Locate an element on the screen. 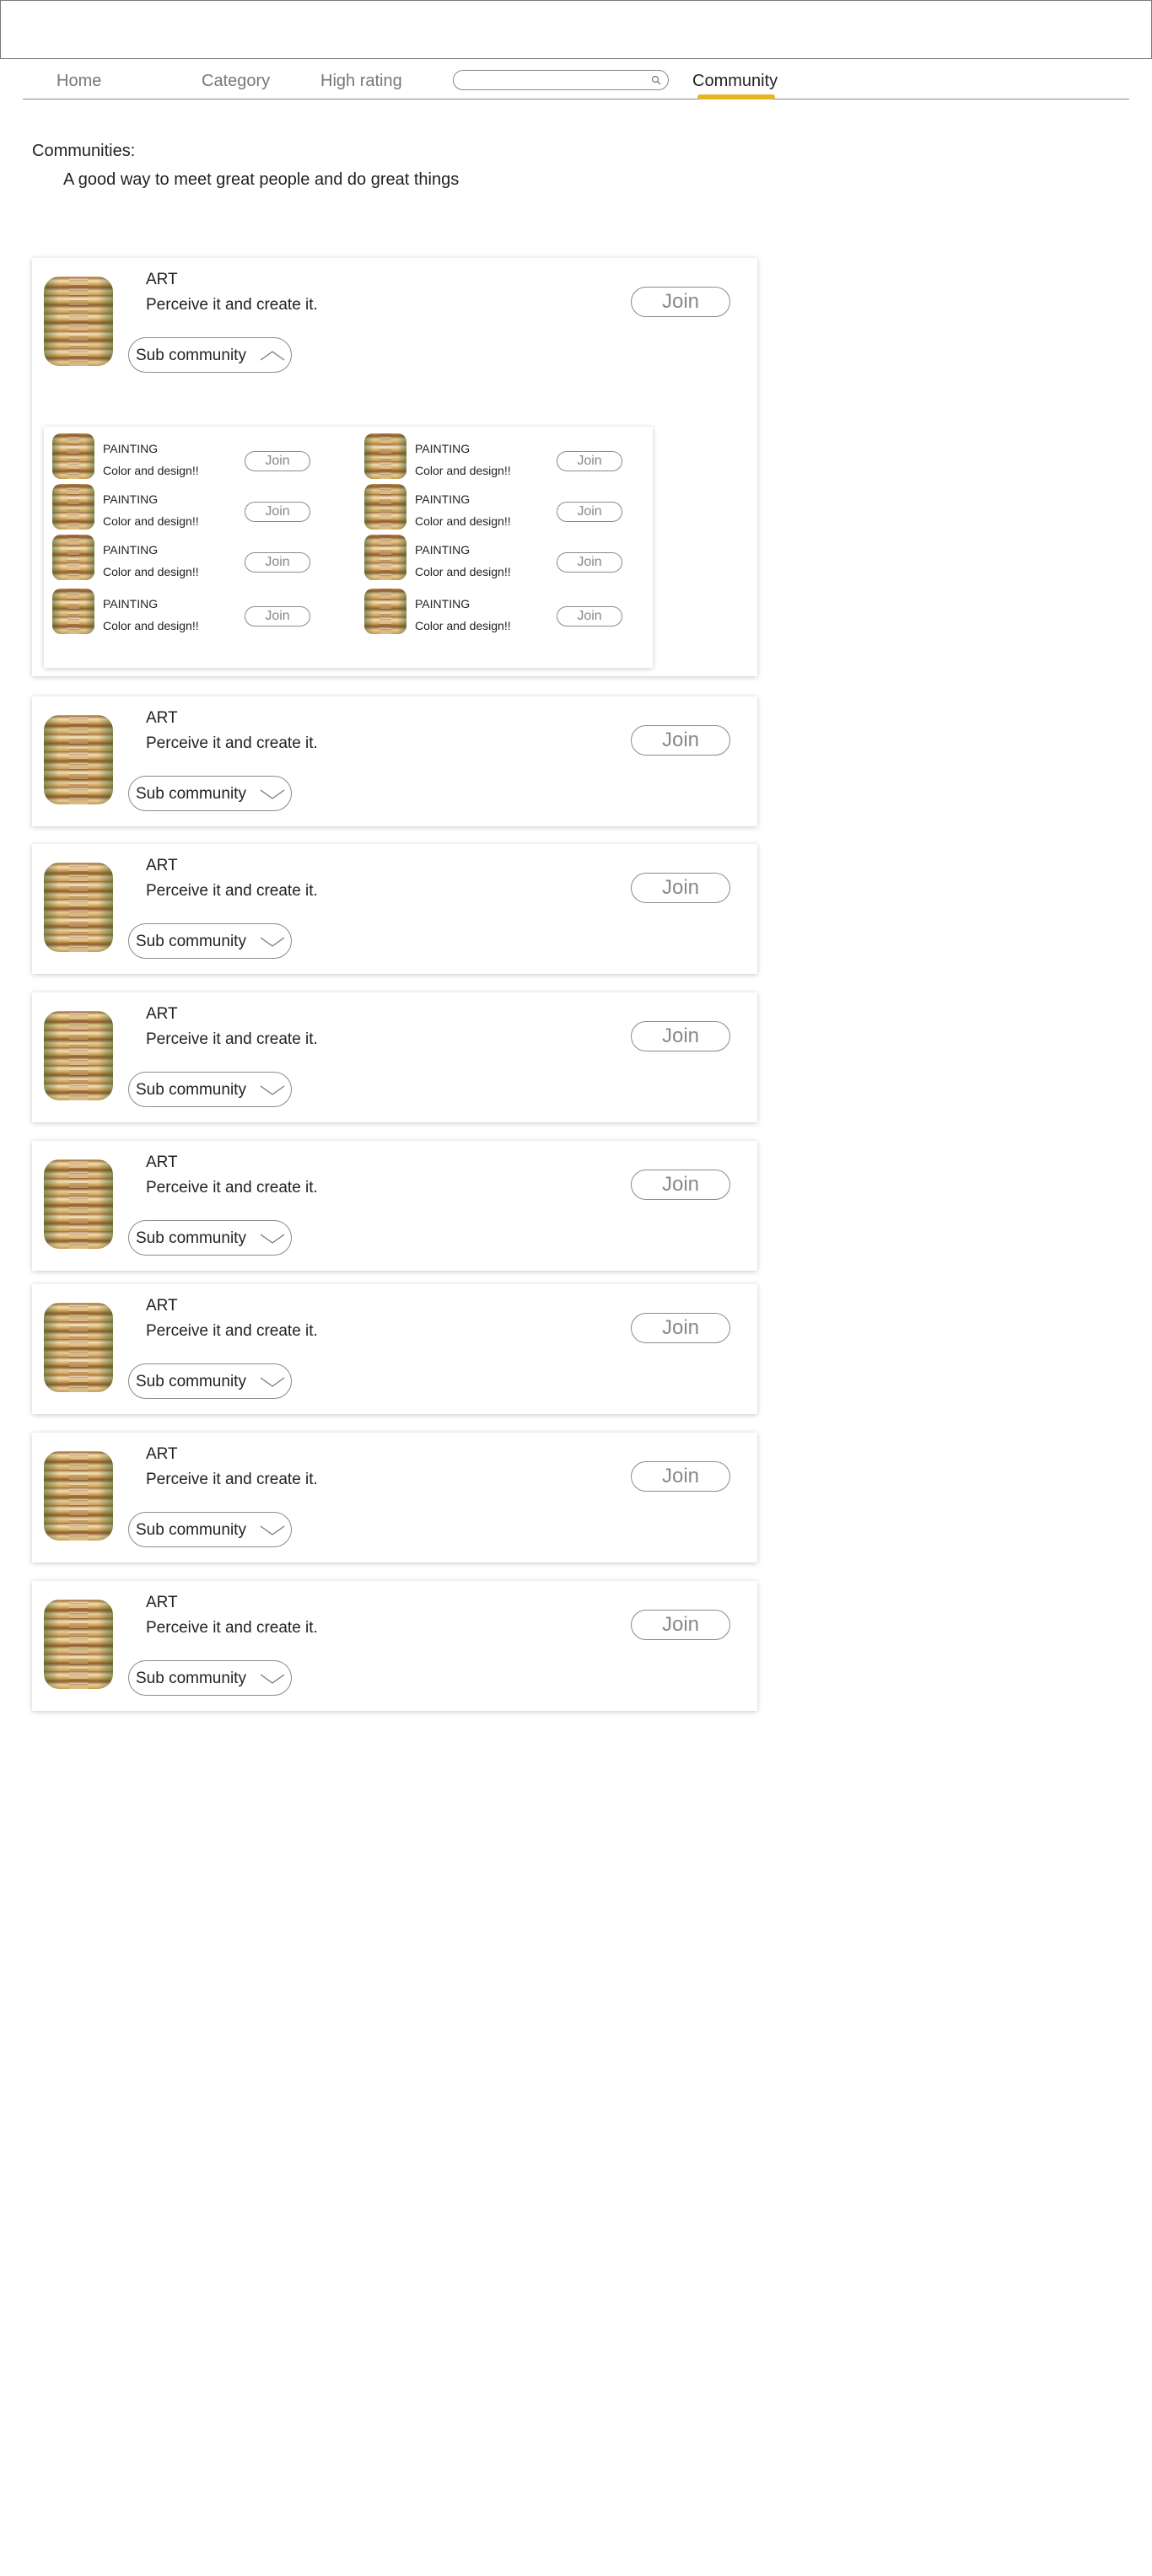 Image resolution: width=1152 pixels, height=2576 pixels. nav-high-rating: High rating is located at coordinates (361, 81).